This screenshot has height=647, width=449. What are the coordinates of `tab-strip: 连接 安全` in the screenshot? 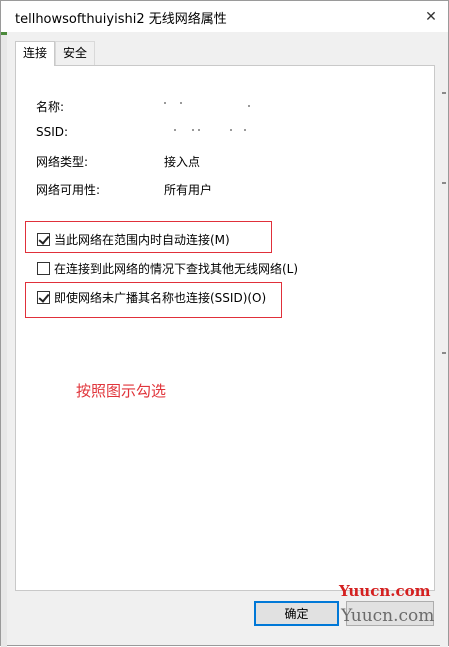 It's located at (55, 53).